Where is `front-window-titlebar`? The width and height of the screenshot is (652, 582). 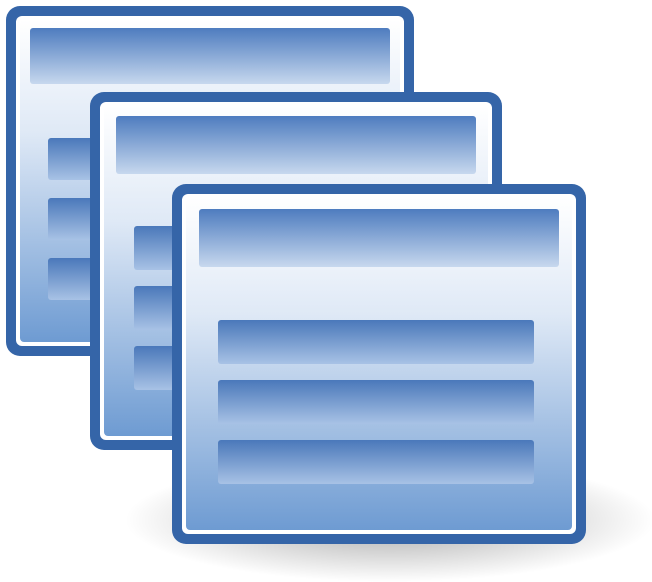
front-window-titlebar is located at coordinates (379, 238).